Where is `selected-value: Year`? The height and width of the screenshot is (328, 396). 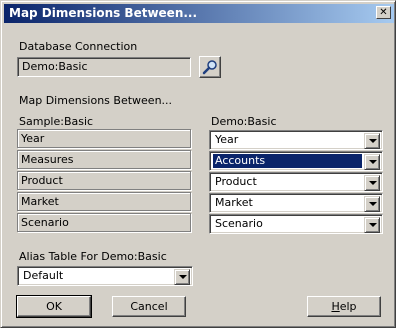 selected-value: Year is located at coordinates (227, 139).